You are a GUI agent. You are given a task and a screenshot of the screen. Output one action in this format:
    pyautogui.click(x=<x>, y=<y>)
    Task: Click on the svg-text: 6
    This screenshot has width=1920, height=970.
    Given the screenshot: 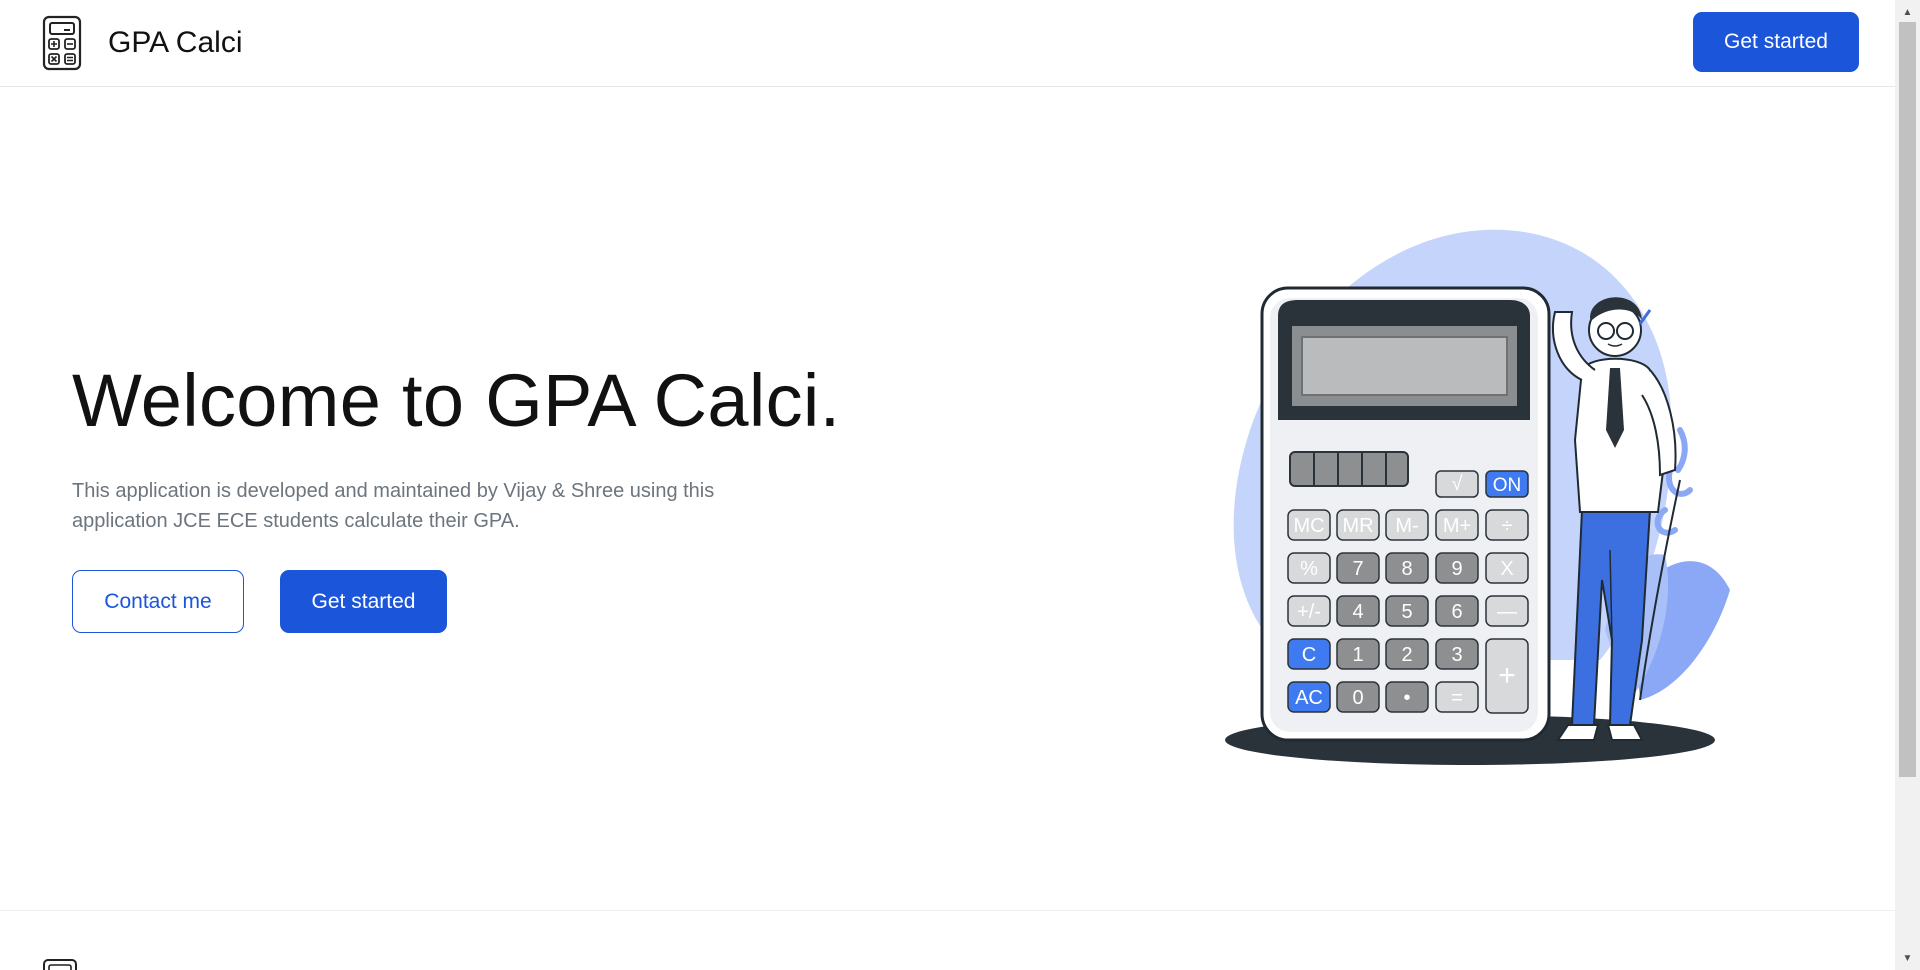 What is the action you would take?
    pyautogui.click(x=1456, y=612)
    